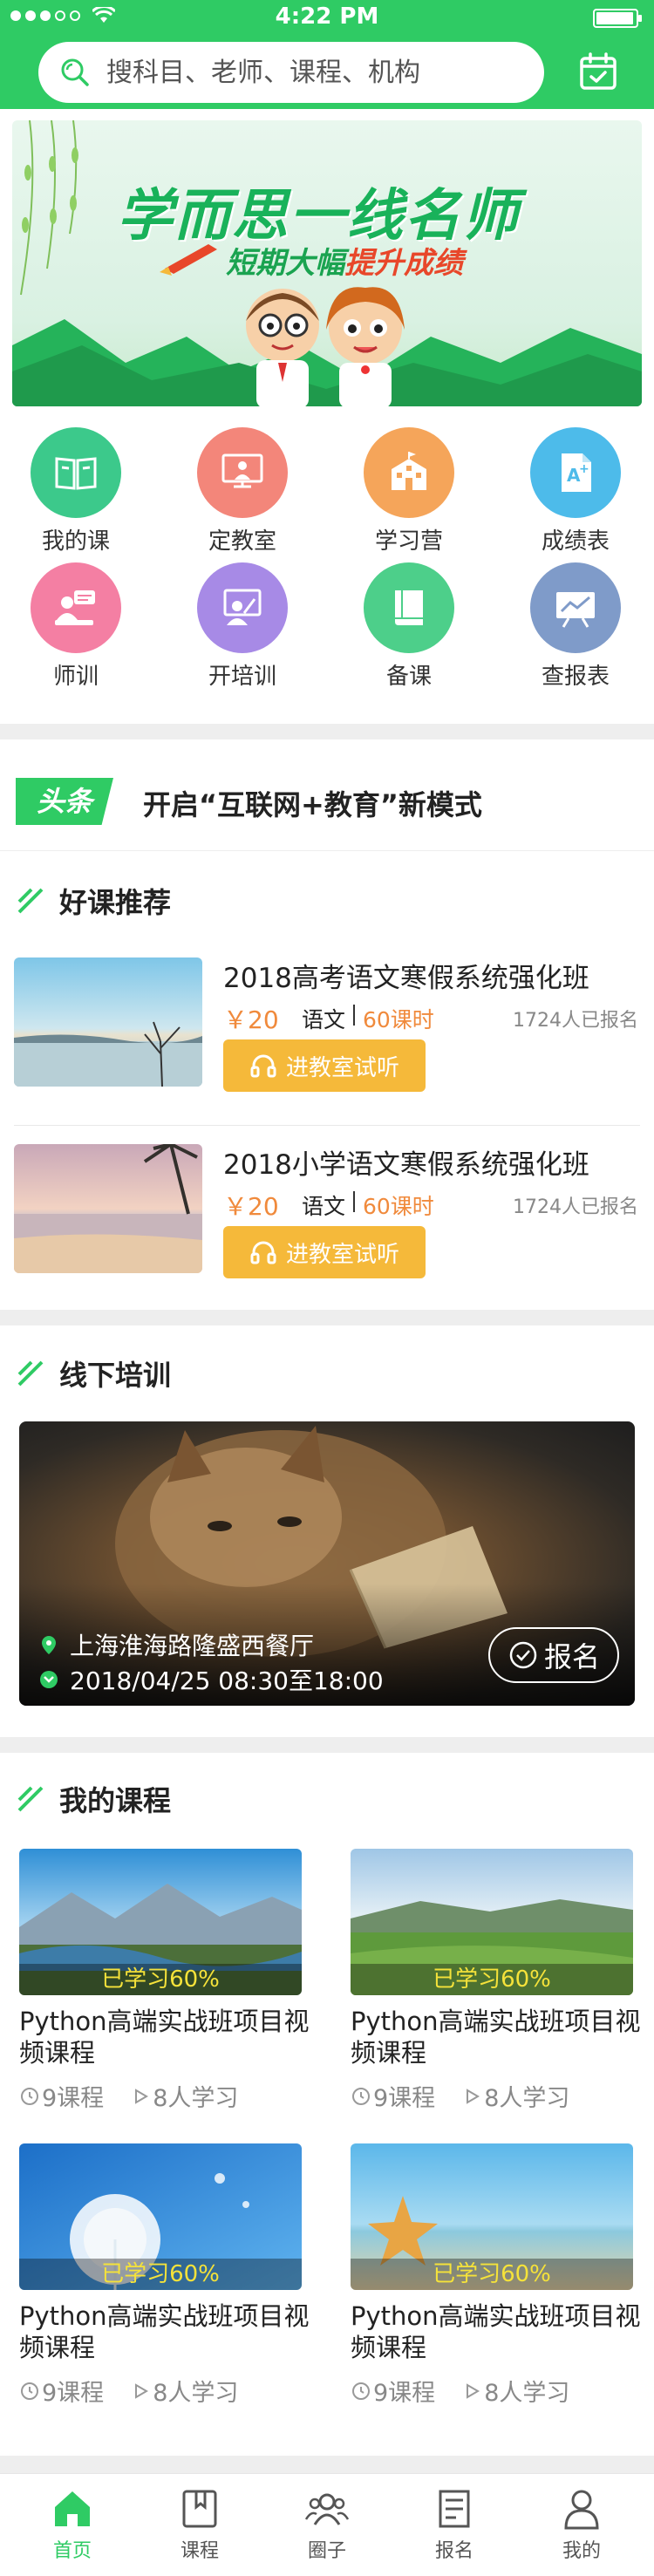 Image resolution: width=654 pixels, height=2576 pixels. I want to click on grid-item-study-camp: 学习营, so click(409, 491).